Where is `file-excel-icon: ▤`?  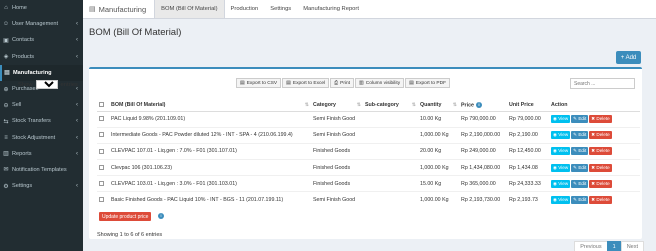 file-excel-icon: ▤ is located at coordinates (288, 83).